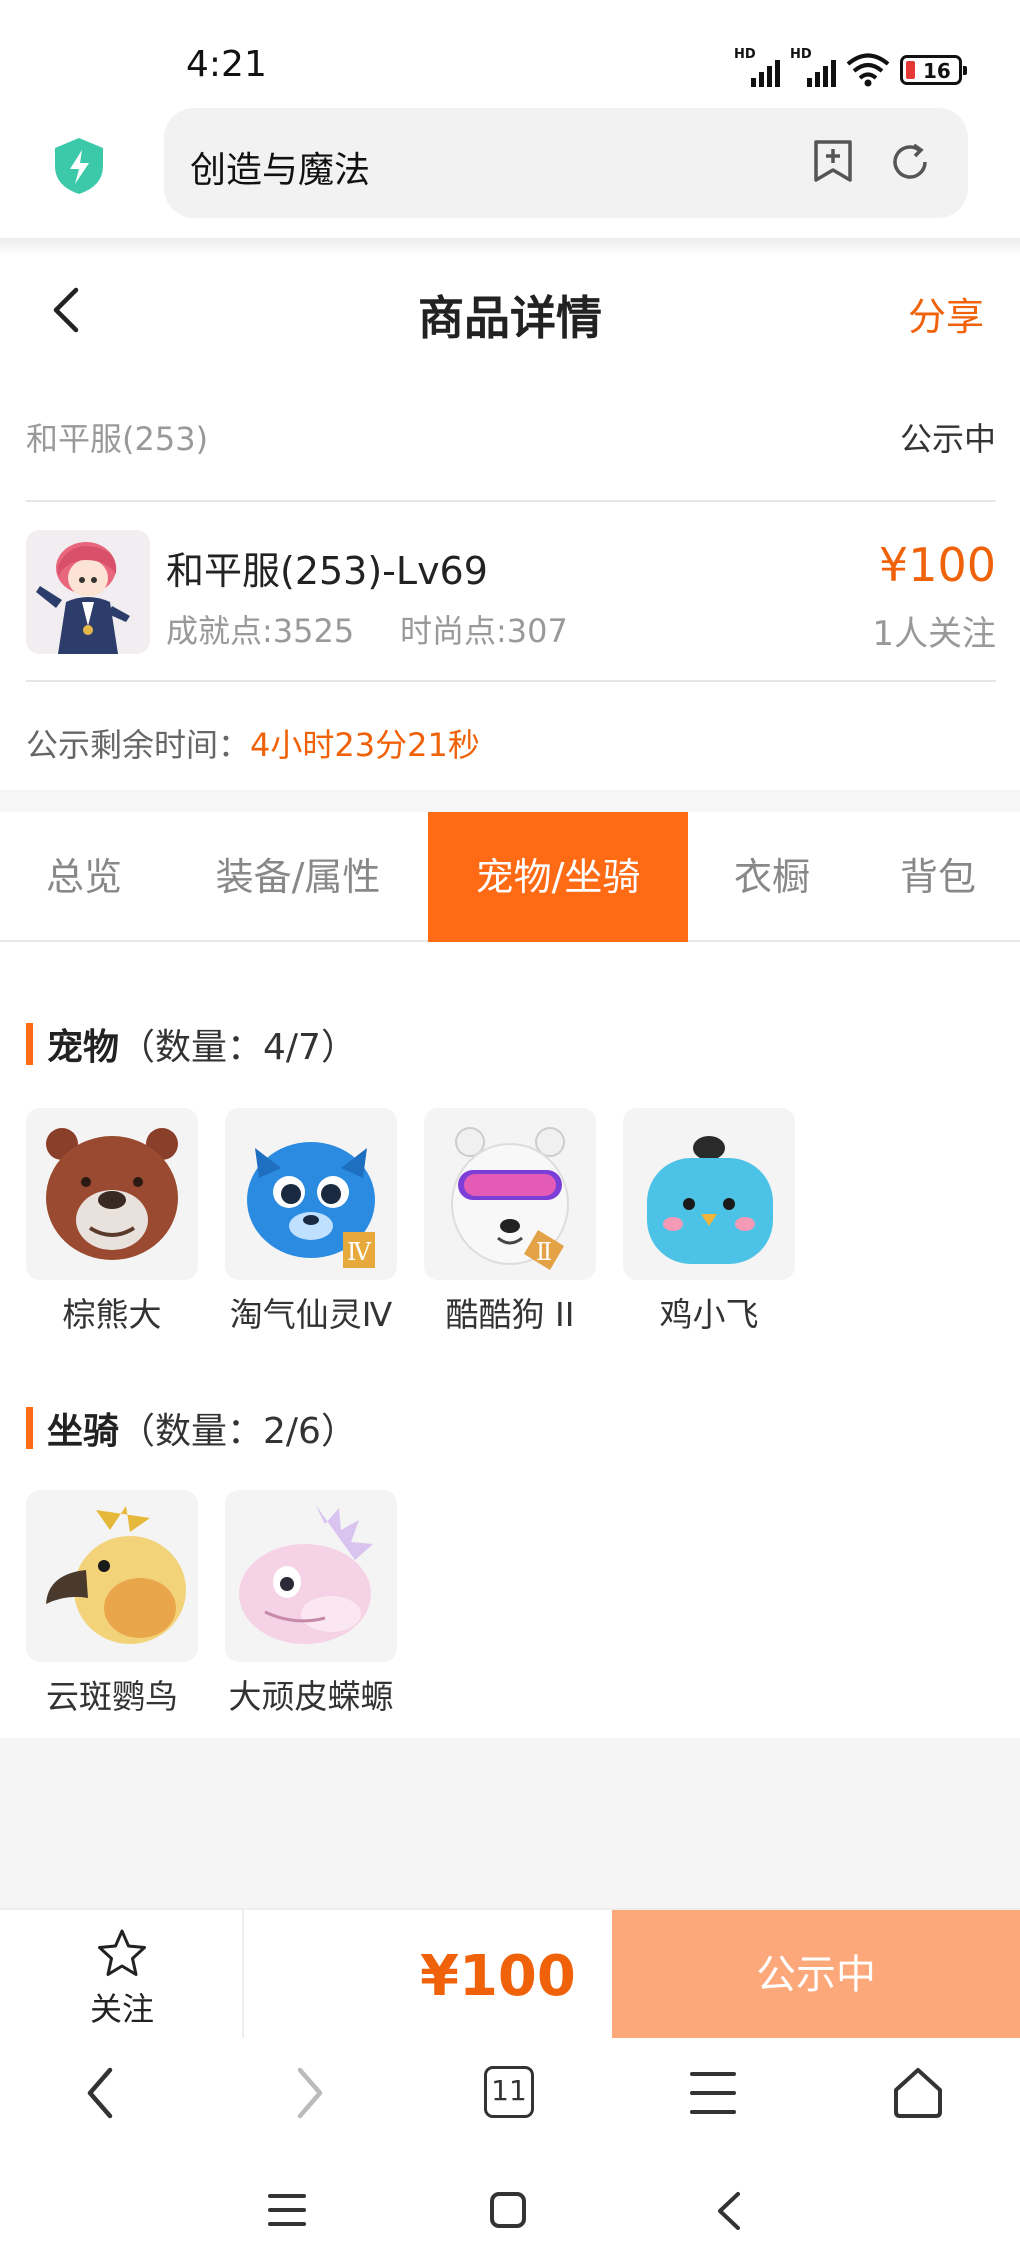  What do you see at coordinates (868, 70) in the screenshot?
I see `wifi-icon` at bounding box center [868, 70].